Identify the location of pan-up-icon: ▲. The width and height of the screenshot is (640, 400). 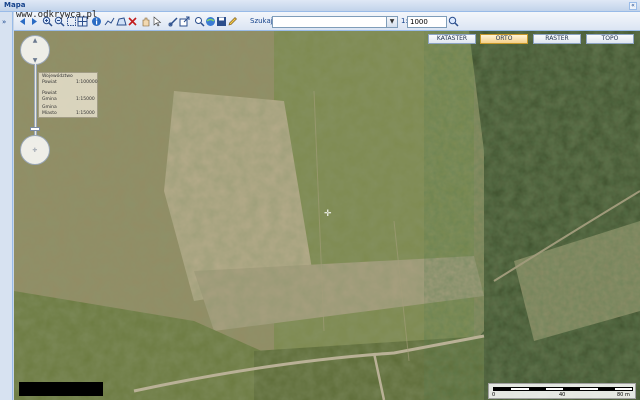
(35, 40).